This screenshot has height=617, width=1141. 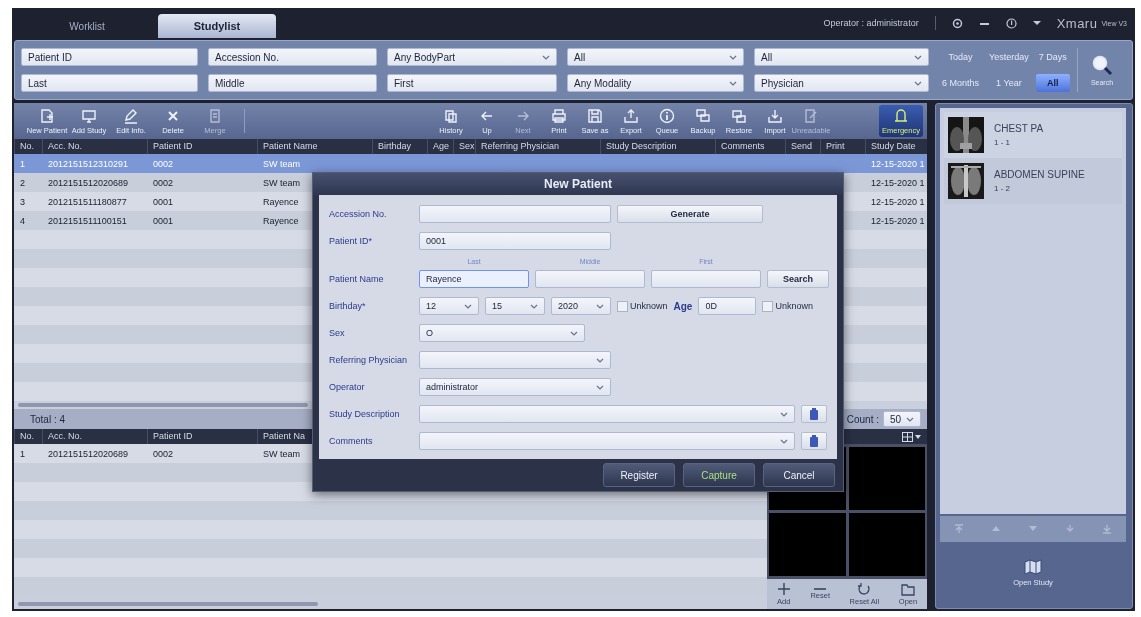 What do you see at coordinates (1002, 188) in the screenshot?
I see `series-number: 1 - 2` at bounding box center [1002, 188].